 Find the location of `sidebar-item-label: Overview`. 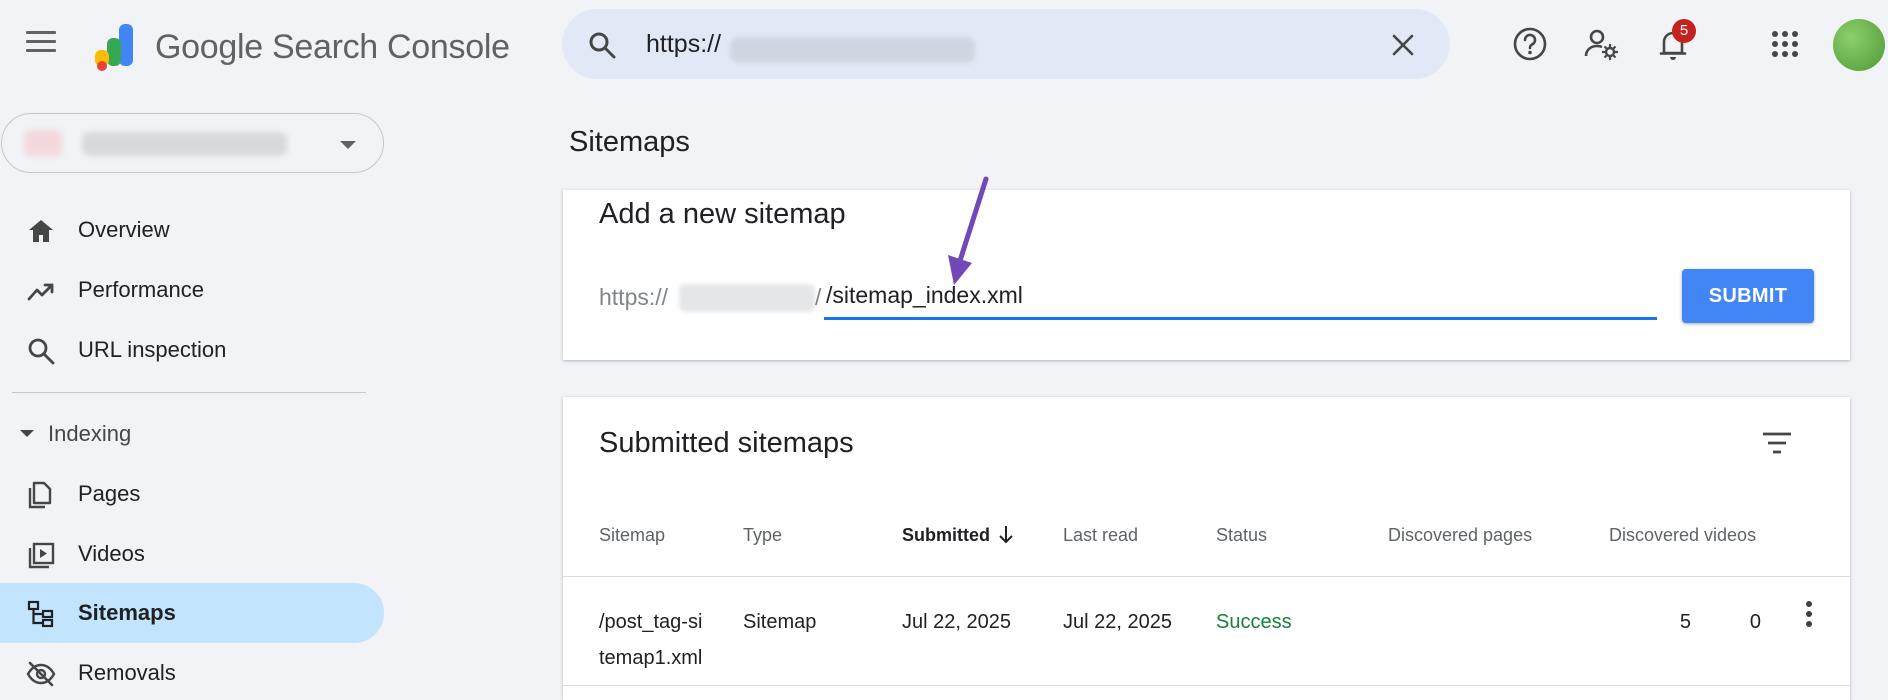

sidebar-item-label: Overview is located at coordinates (124, 229).